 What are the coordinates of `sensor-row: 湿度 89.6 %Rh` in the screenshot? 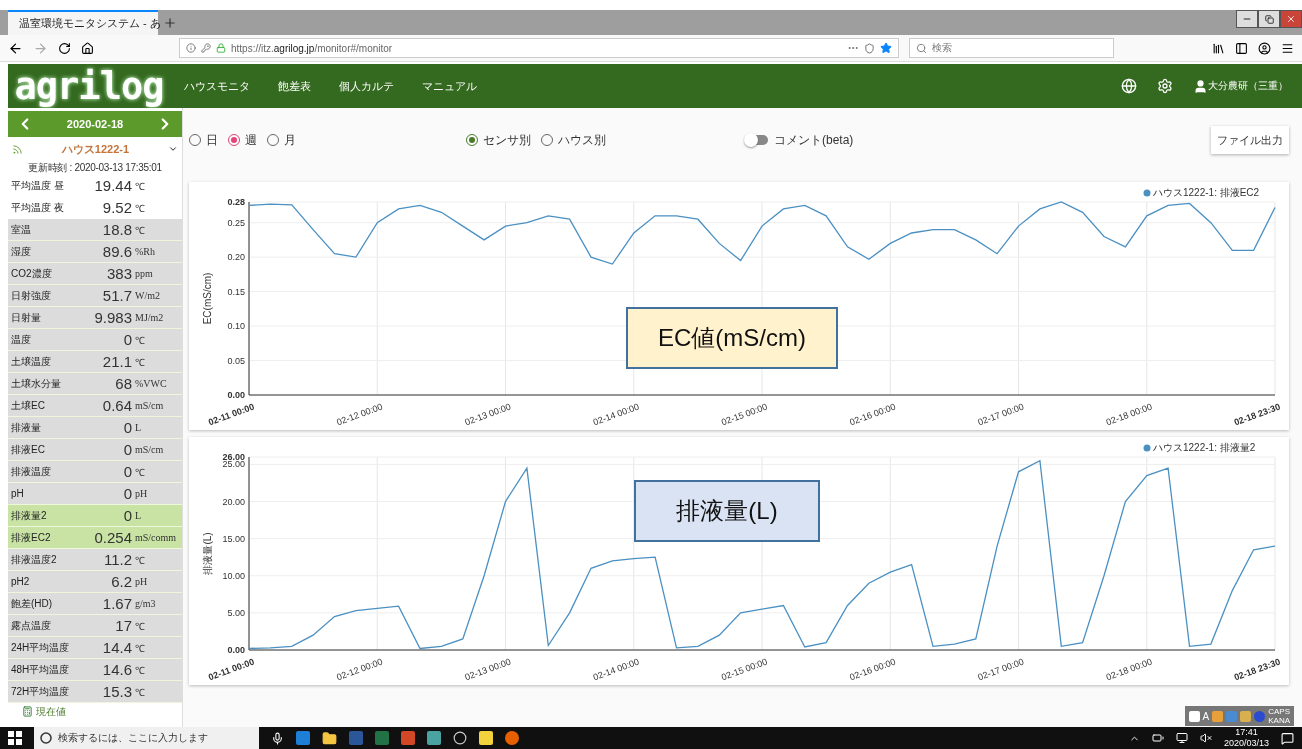 It's located at (95, 252).